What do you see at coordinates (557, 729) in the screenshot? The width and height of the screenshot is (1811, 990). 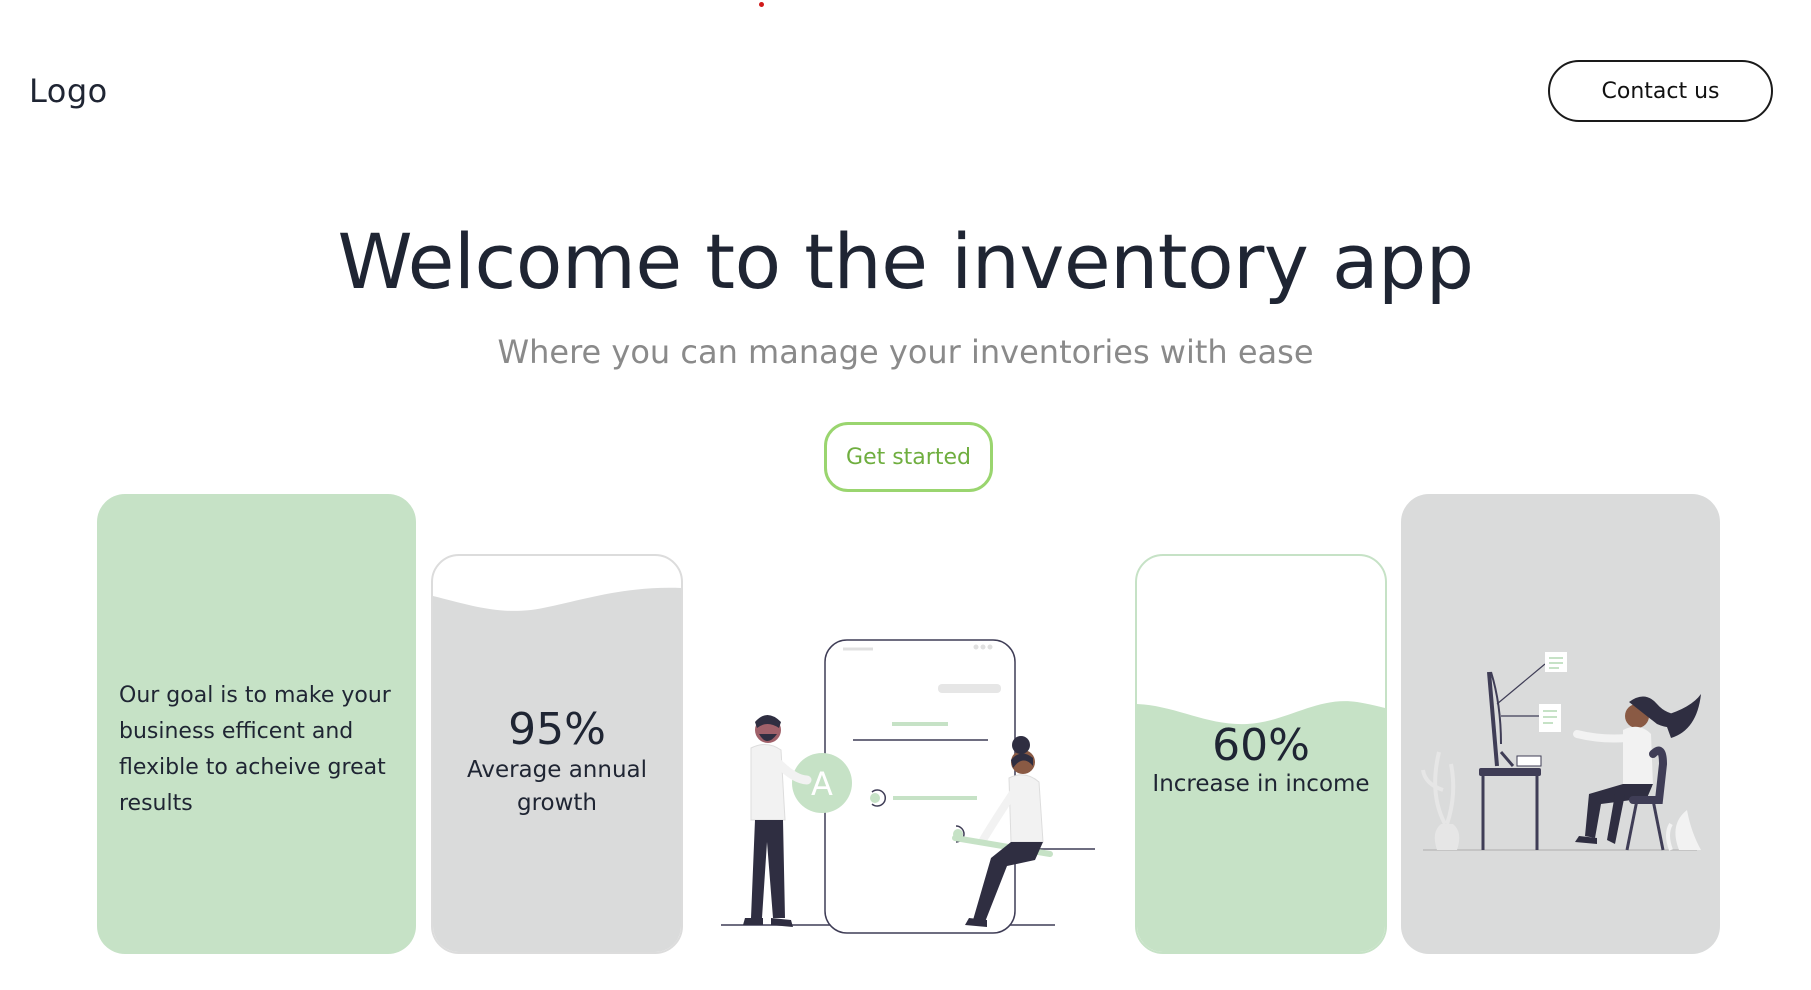 I see `growth-value: 95%` at bounding box center [557, 729].